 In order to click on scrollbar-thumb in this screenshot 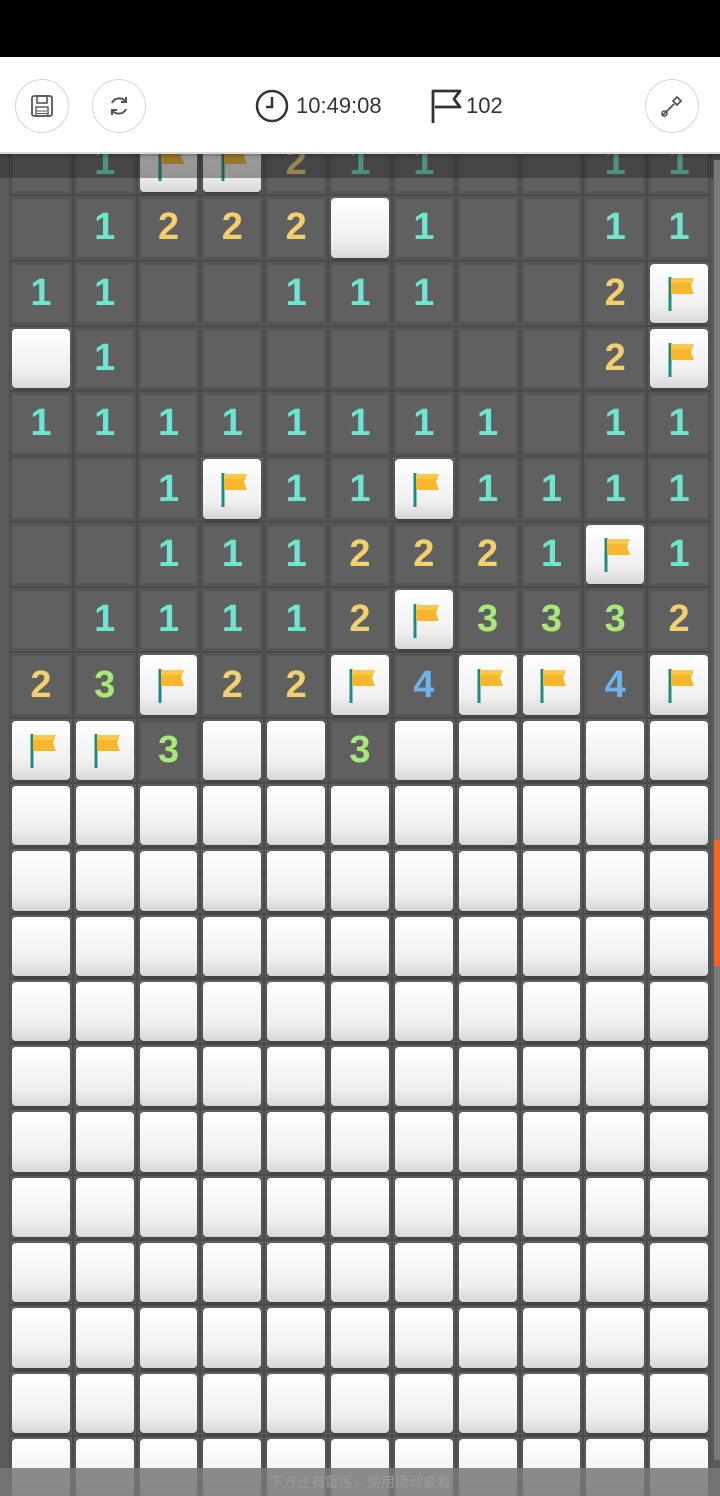, I will do `click(717, 903)`.